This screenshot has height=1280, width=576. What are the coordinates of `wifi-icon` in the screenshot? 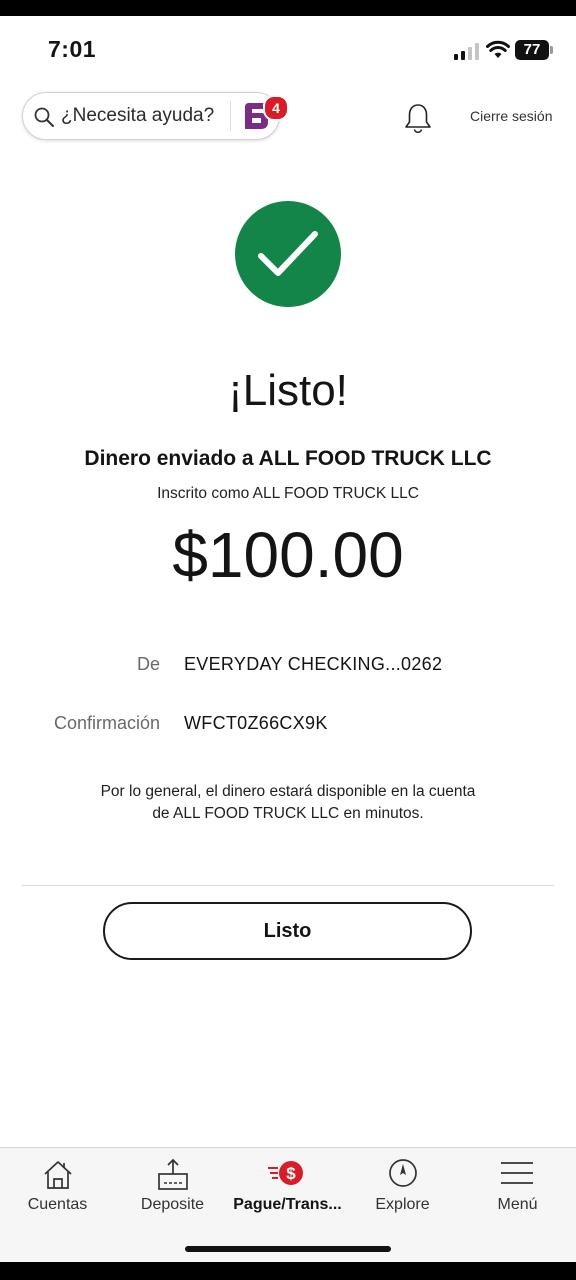 It's located at (498, 49).